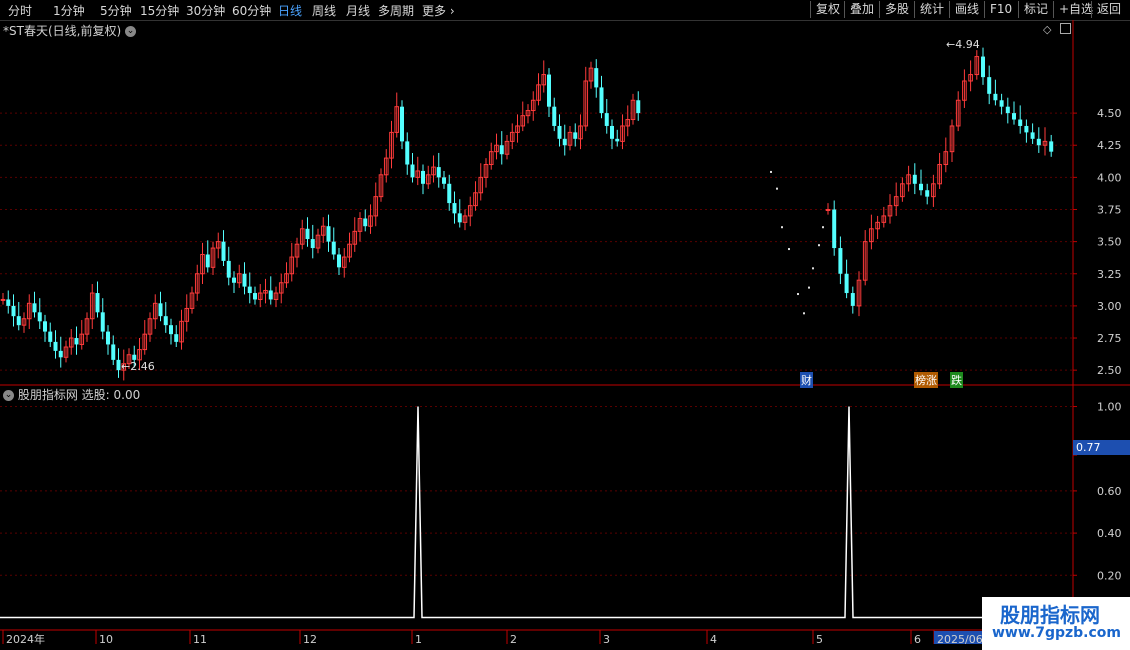 Image resolution: width=1130 pixels, height=650 pixels. Describe the element at coordinates (956, 380) in the screenshot. I see `drop-tag: 跌` at that location.